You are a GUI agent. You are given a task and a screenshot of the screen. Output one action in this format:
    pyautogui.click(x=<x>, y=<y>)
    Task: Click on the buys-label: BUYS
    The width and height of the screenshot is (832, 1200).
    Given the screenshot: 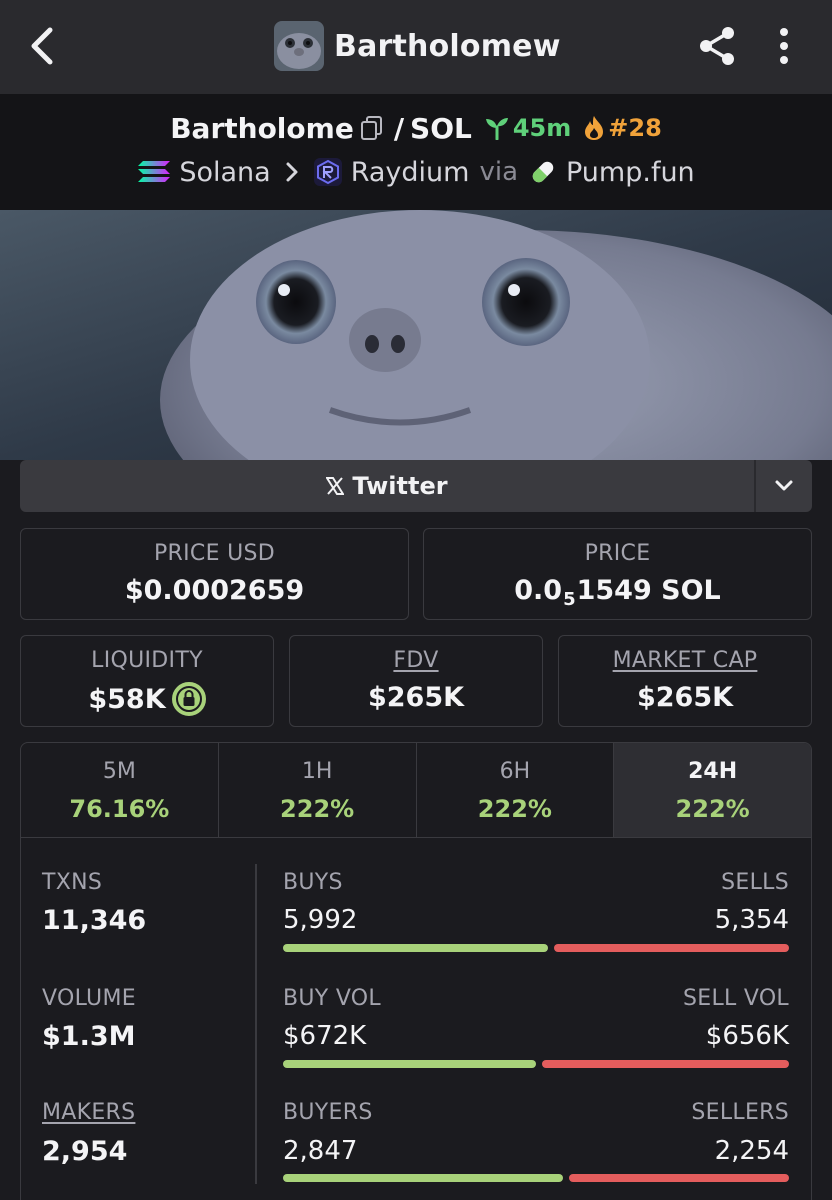 What is the action you would take?
    pyautogui.click(x=313, y=882)
    